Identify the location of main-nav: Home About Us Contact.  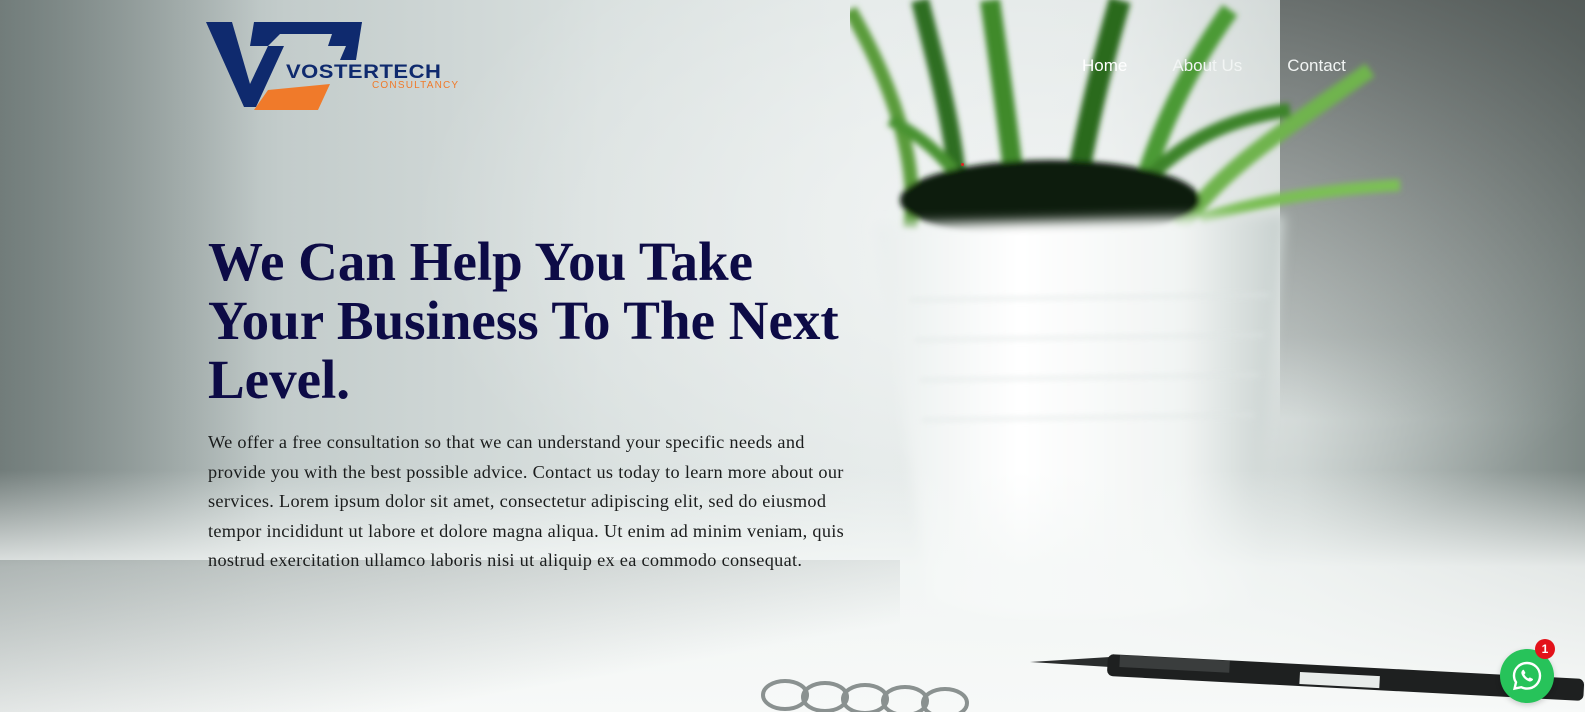
(1236, 66).